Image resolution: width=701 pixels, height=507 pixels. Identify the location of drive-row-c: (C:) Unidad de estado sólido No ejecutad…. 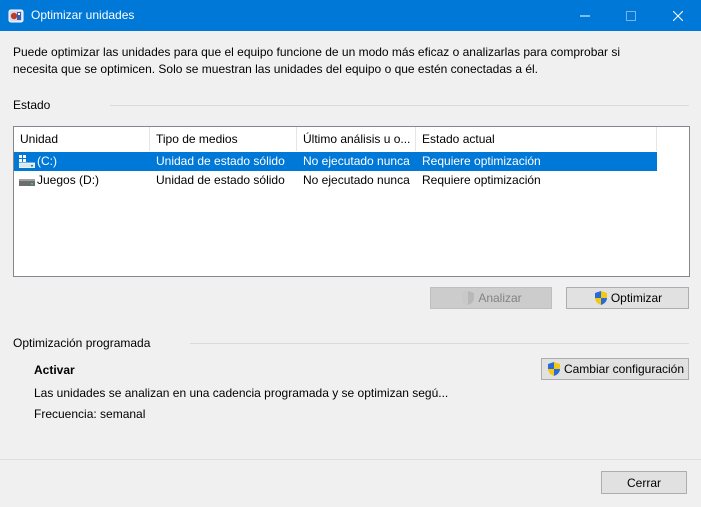
(335, 161).